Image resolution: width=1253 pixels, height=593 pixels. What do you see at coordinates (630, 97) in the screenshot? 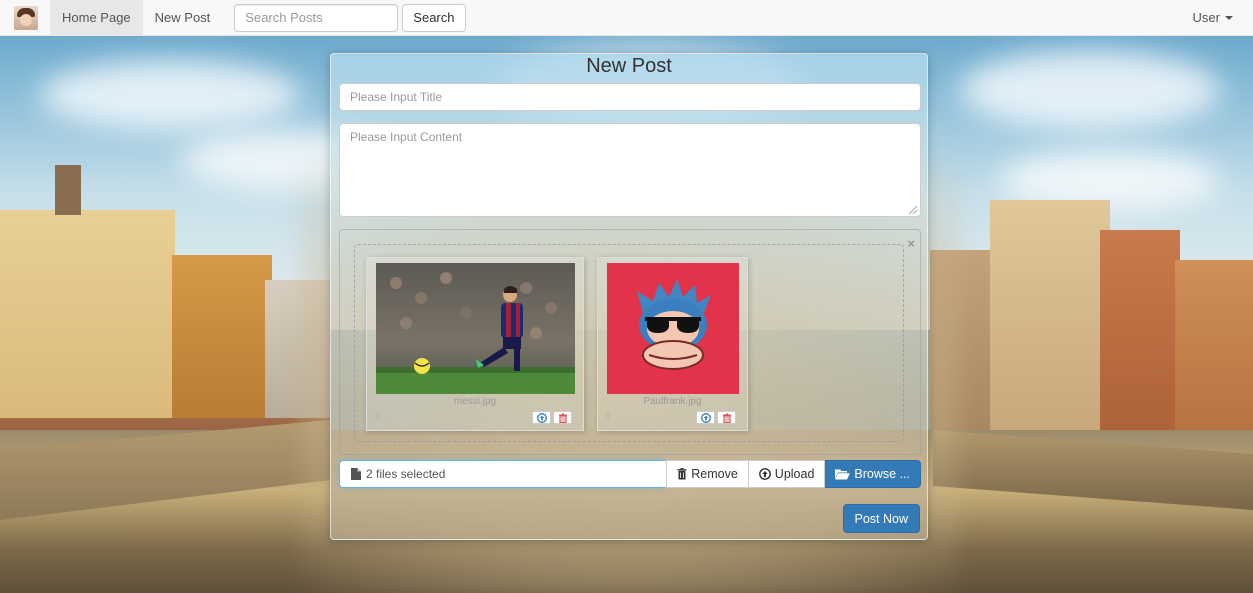
I see `title-input` at bounding box center [630, 97].